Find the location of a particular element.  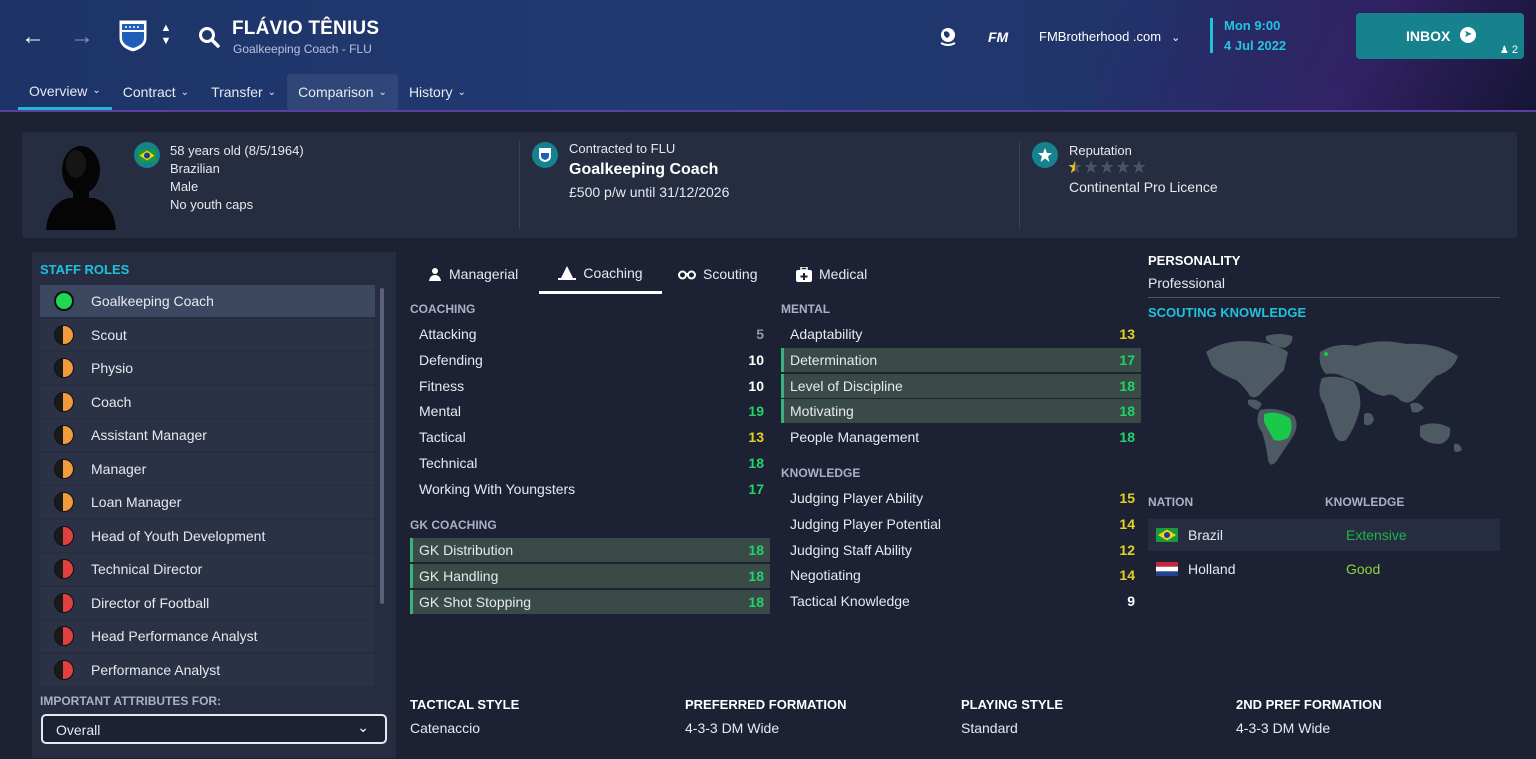

attribute-row: Level of Discipline 18 is located at coordinates (961, 385).